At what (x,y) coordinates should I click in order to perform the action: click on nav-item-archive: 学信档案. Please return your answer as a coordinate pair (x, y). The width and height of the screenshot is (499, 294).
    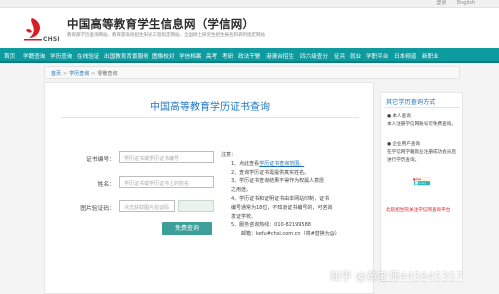
    Looking at the image, I should click on (190, 56).